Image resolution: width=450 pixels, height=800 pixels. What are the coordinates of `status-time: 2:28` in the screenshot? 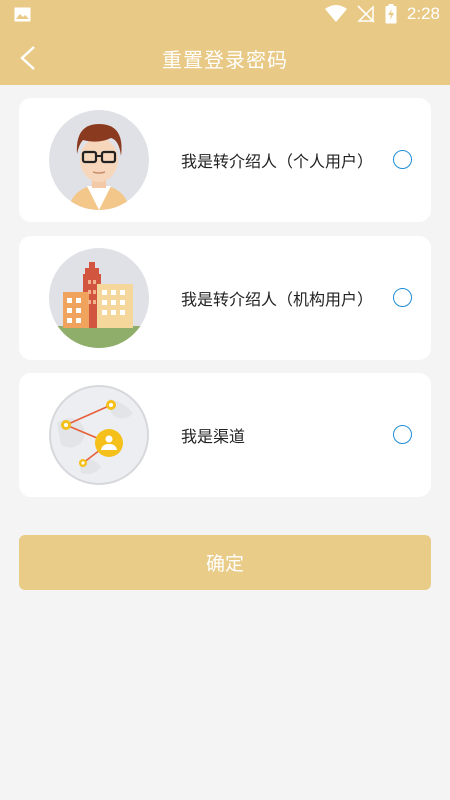 It's located at (423, 13).